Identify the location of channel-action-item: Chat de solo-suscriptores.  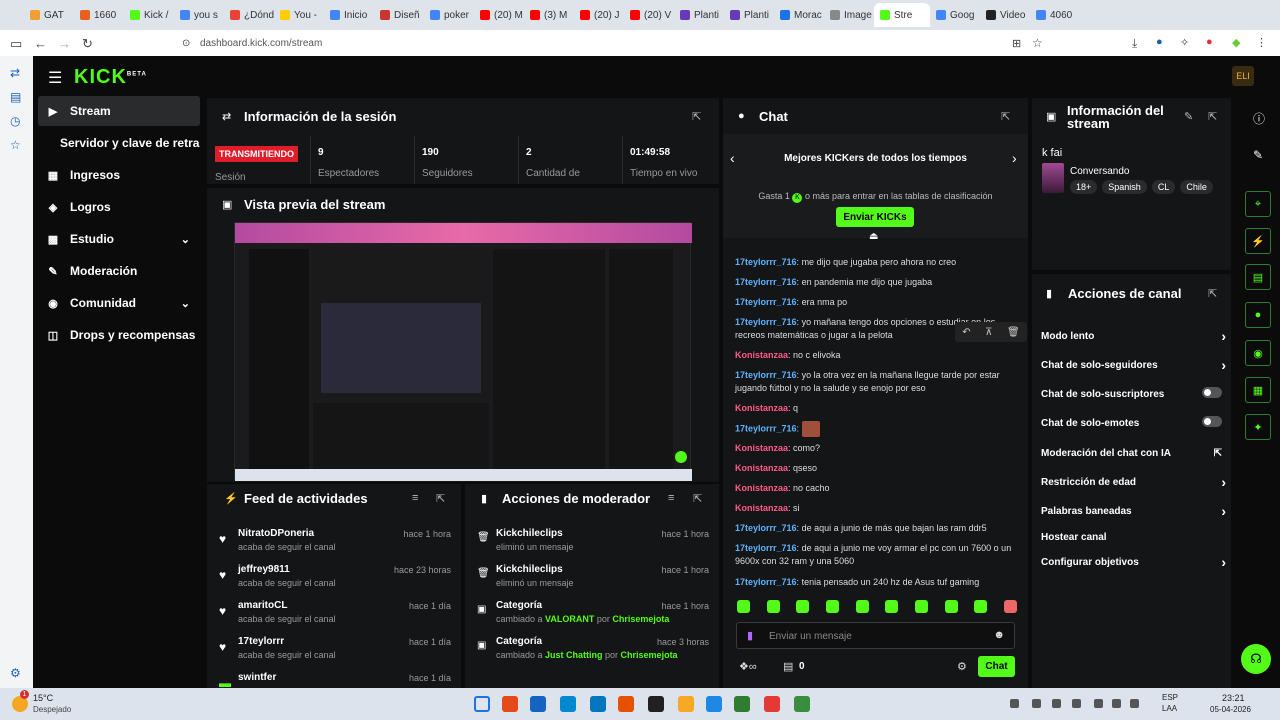
(1133, 393).